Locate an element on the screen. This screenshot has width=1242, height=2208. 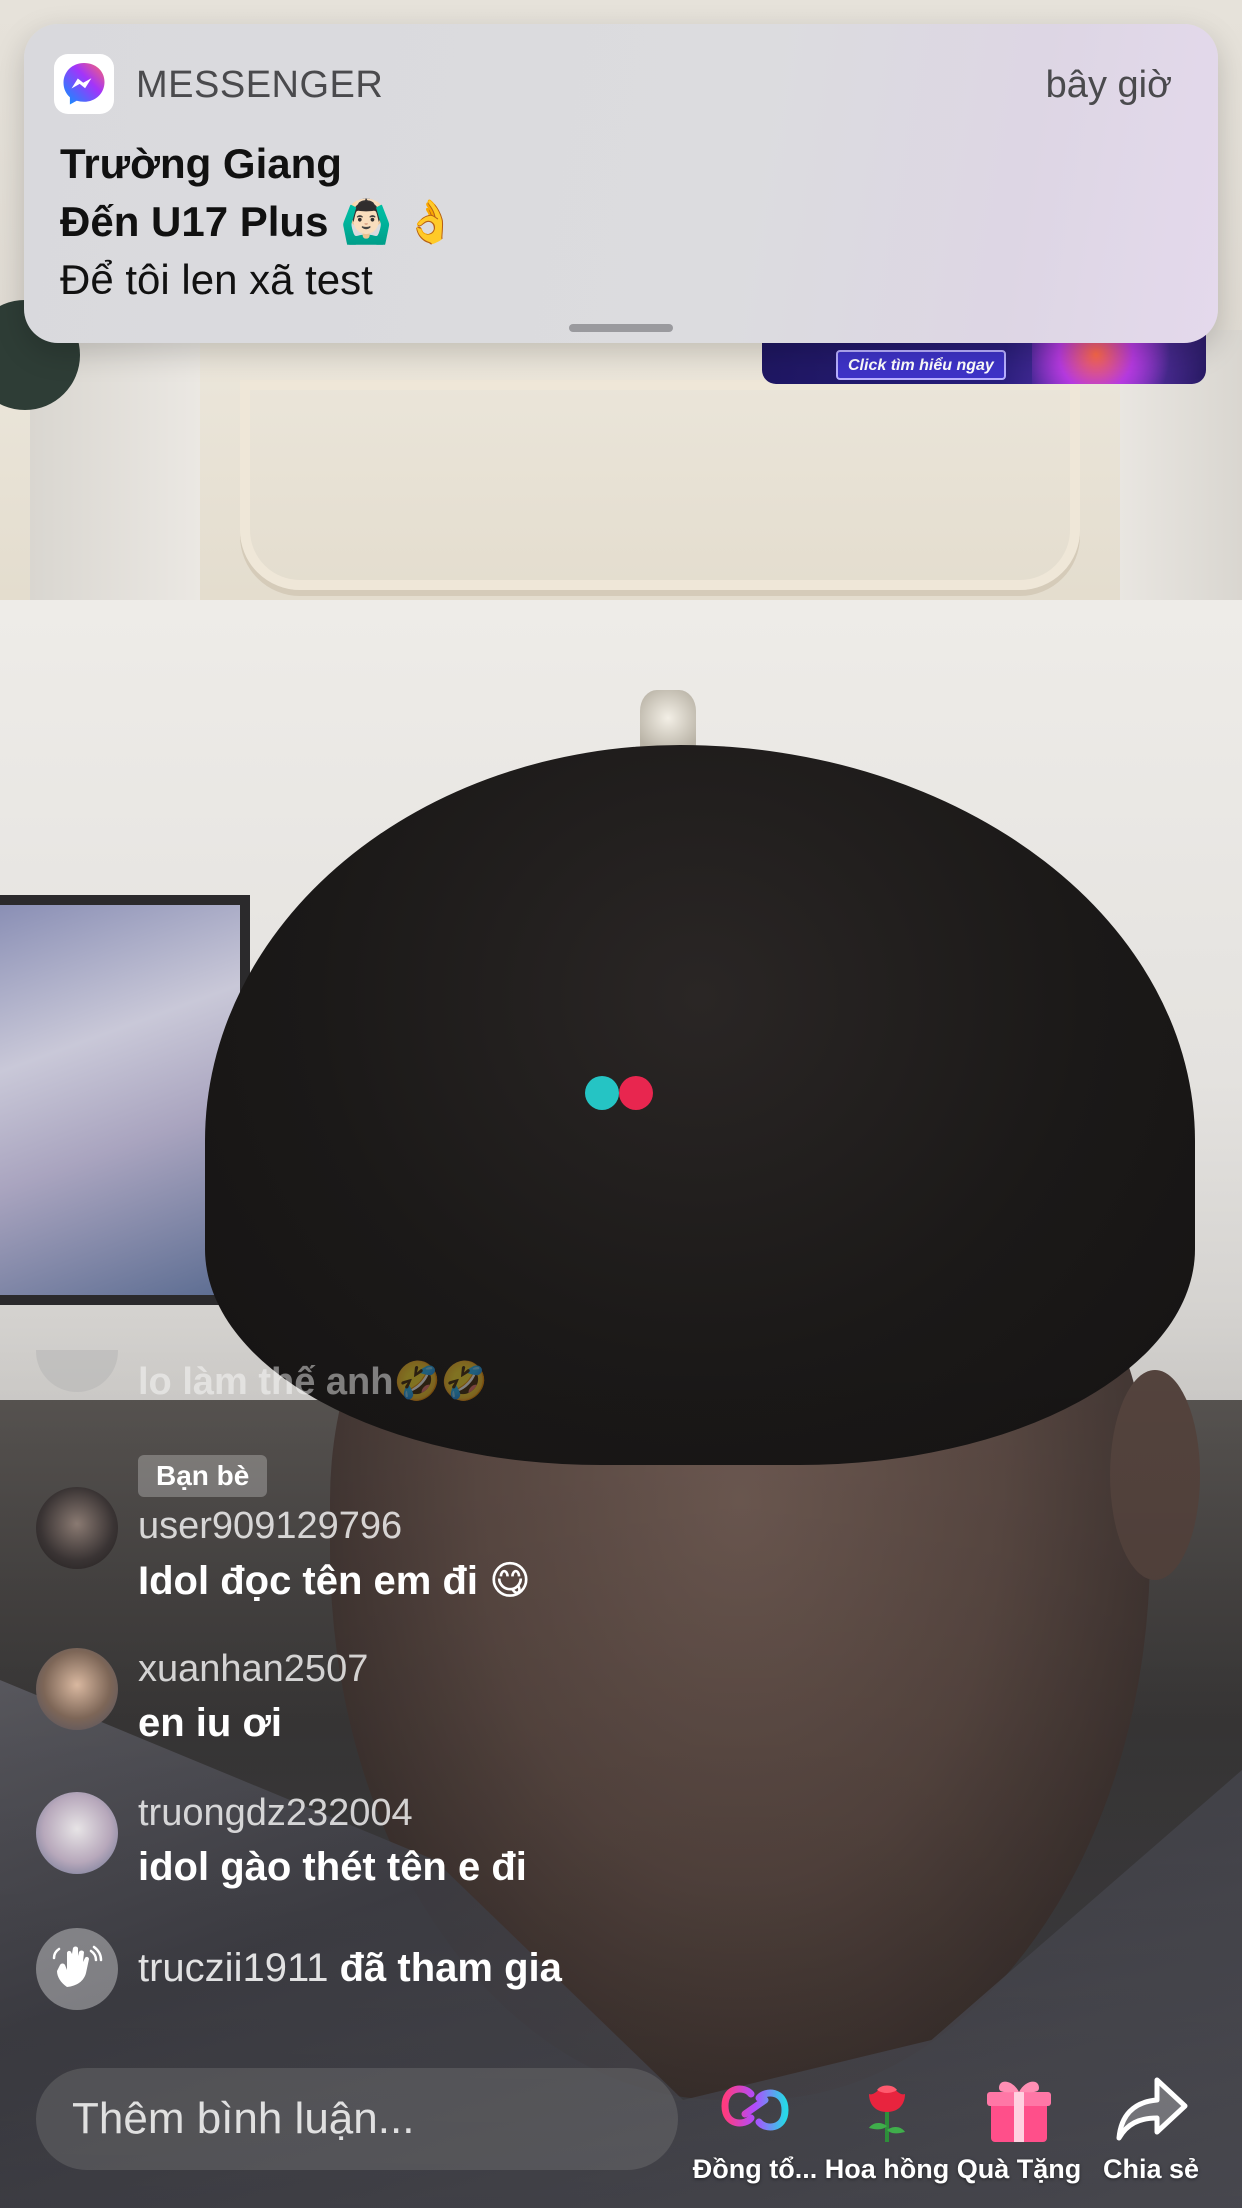
wave-hand-icon is located at coordinates (77, 1969).